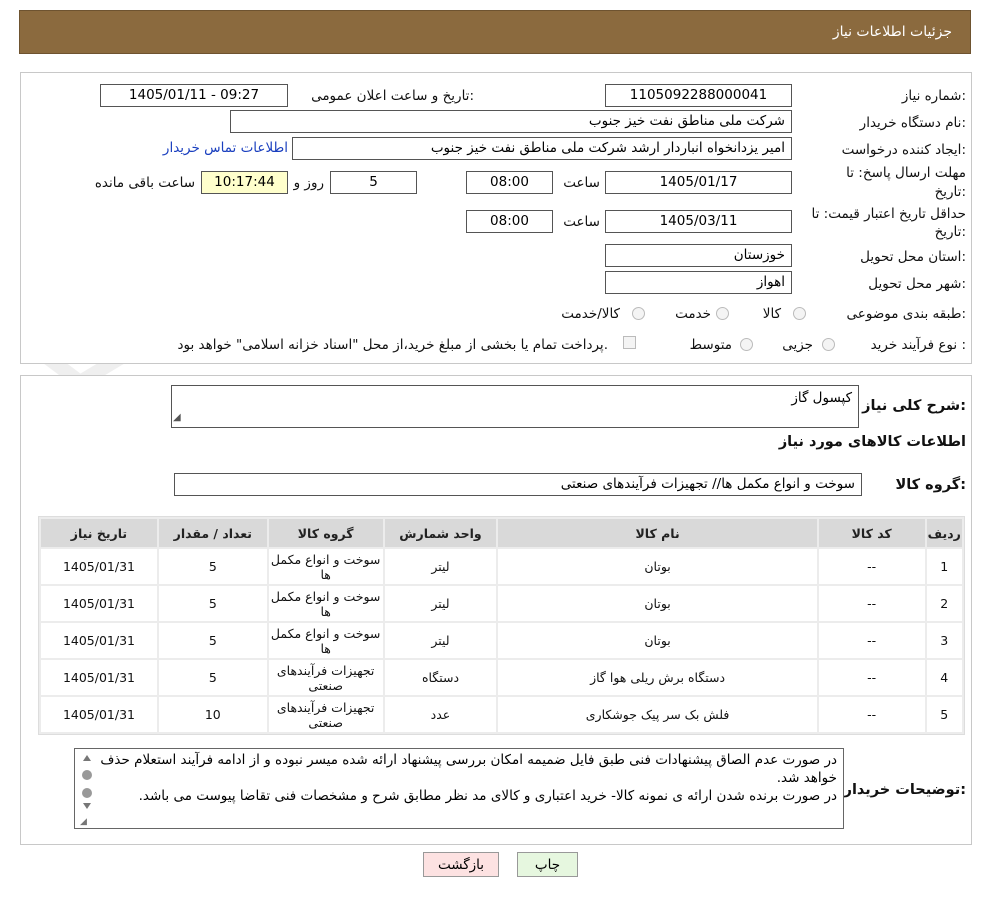 The image size is (985, 898). Describe the element at coordinates (225, 148) in the screenshot. I see `buyer-contact-link: اطلاعات تماس خریدار` at that location.